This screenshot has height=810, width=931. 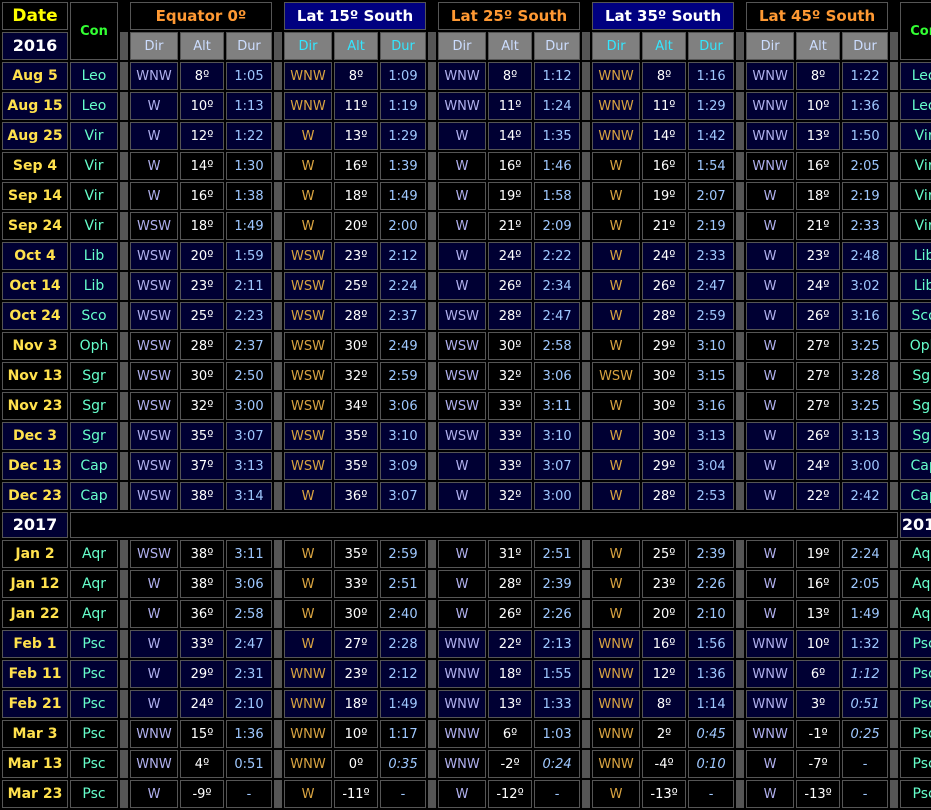 I want to click on cell-dir-4: WNW, so click(x=770, y=136).